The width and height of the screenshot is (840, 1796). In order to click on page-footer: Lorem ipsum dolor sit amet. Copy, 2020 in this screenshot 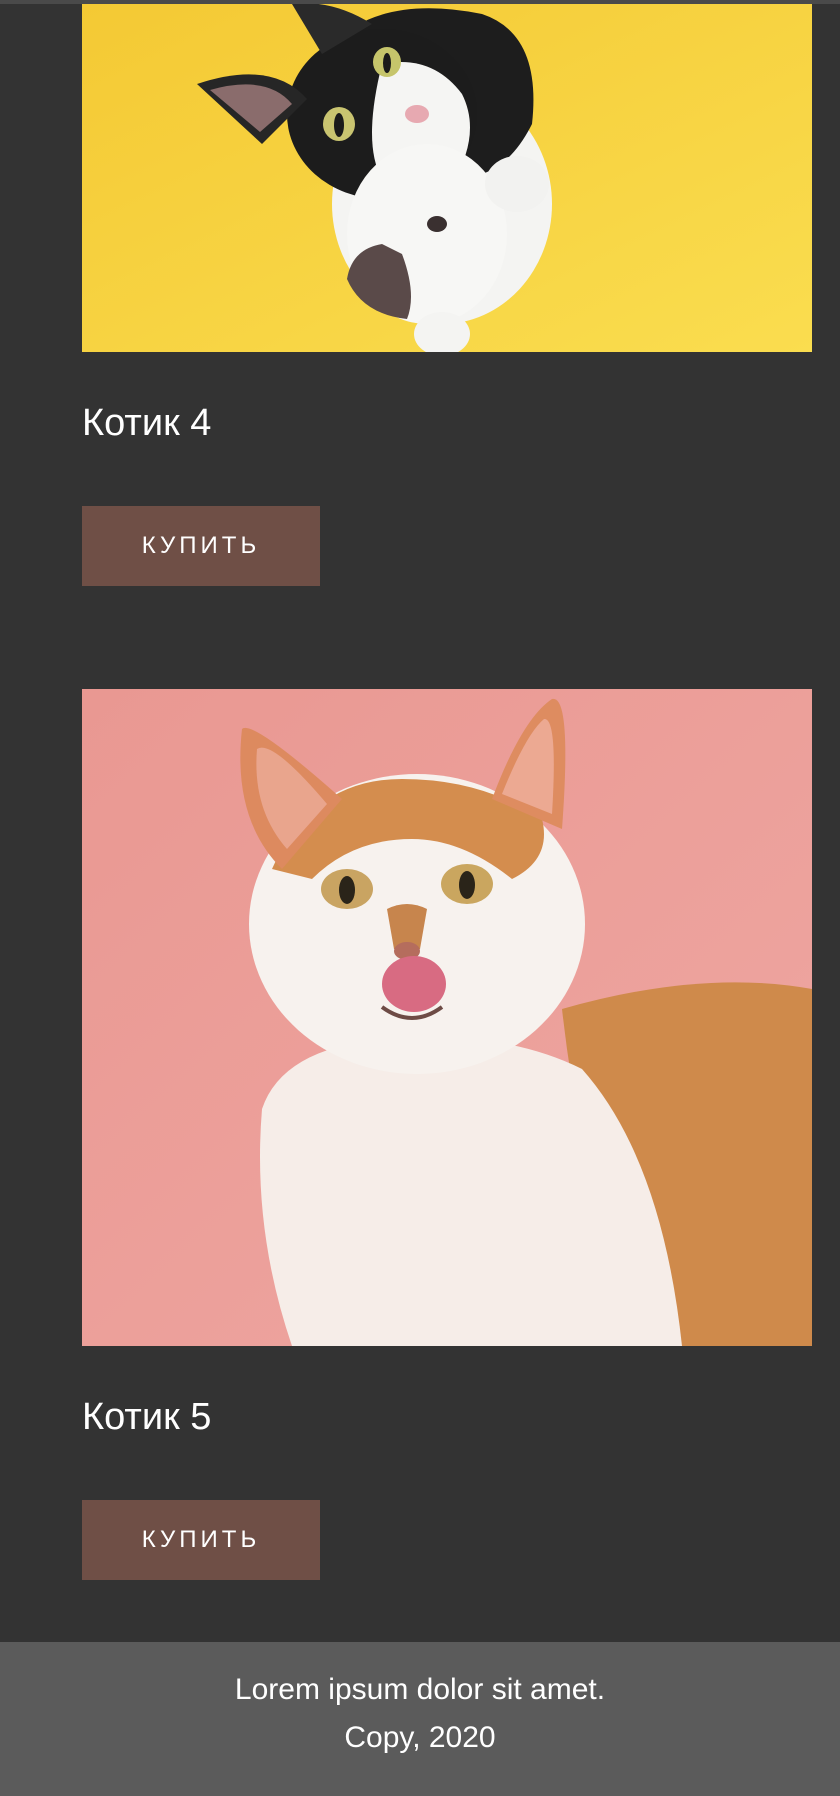, I will do `click(420, 1719)`.